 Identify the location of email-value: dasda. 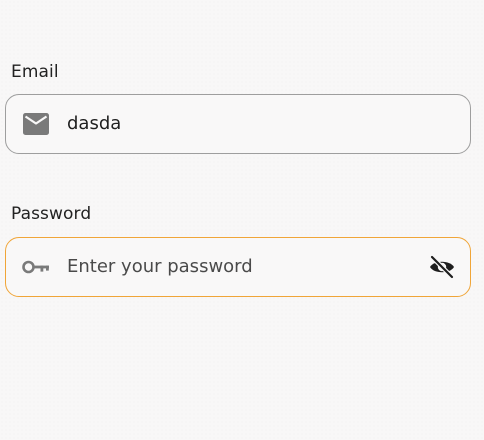
(94, 124).